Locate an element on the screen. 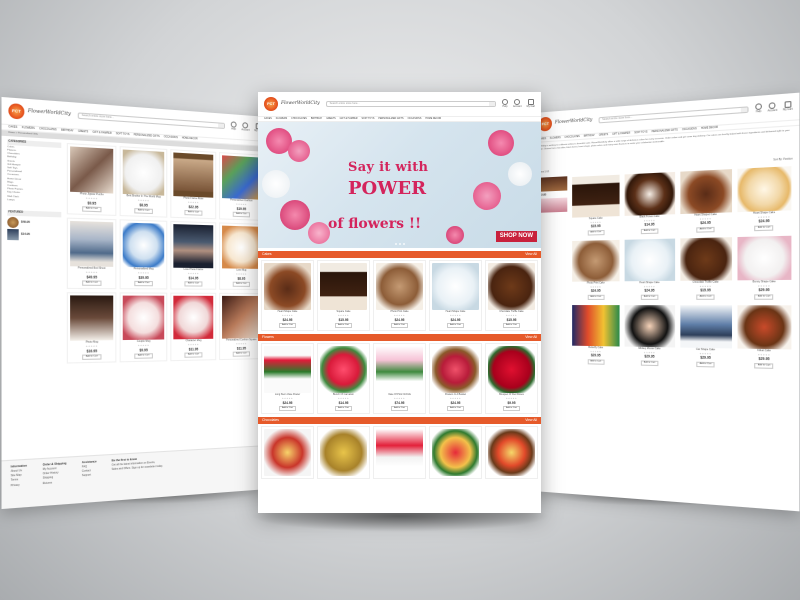 Image resolution: width=800 pixels, height=600 pixels. hero-banner: Say it with POWER of flowers !! SHOP NOW is located at coordinates (399, 185).